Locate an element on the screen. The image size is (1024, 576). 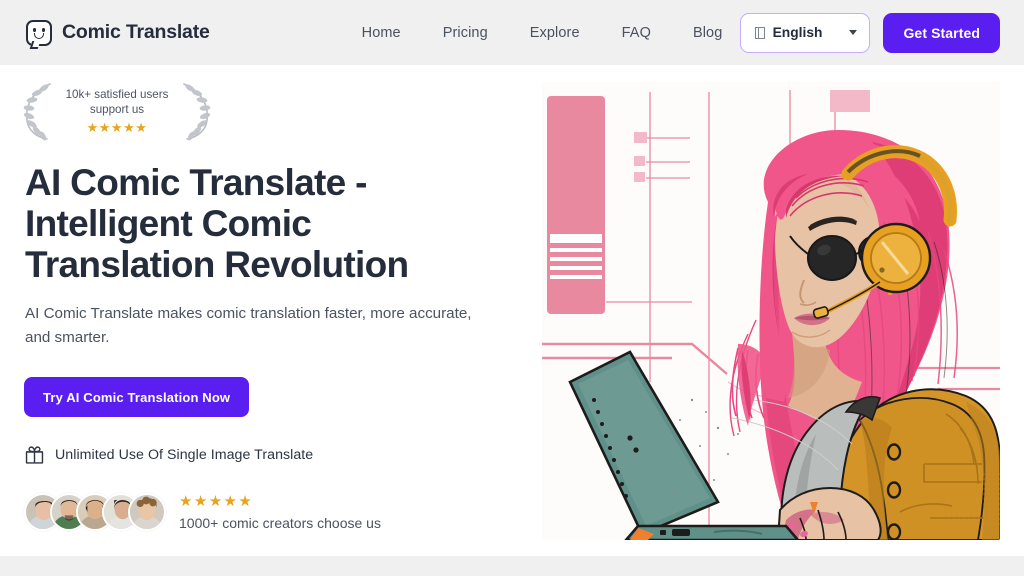
get-started-button: Get Started is located at coordinates (941, 32).